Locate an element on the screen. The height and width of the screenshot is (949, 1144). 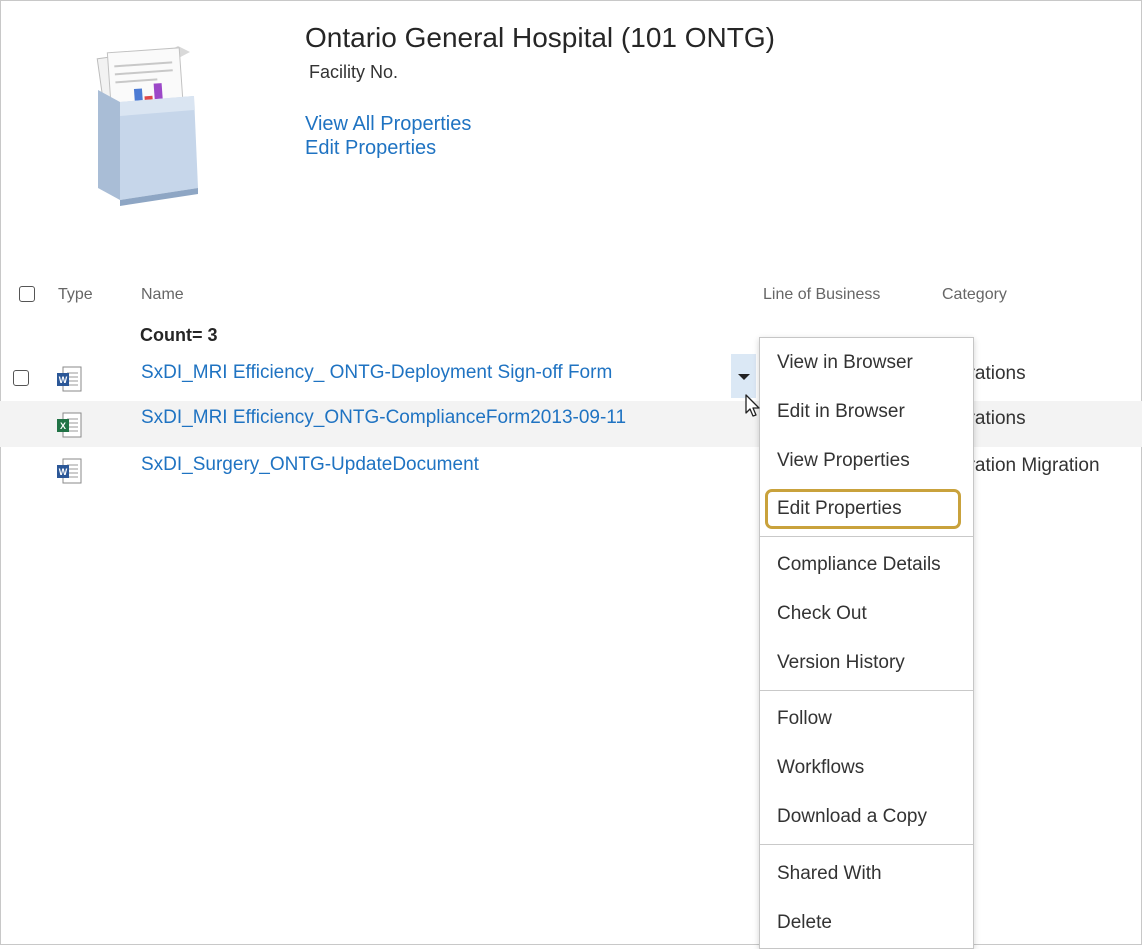
page-subtitle: Facility No. is located at coordinates (354, 72).